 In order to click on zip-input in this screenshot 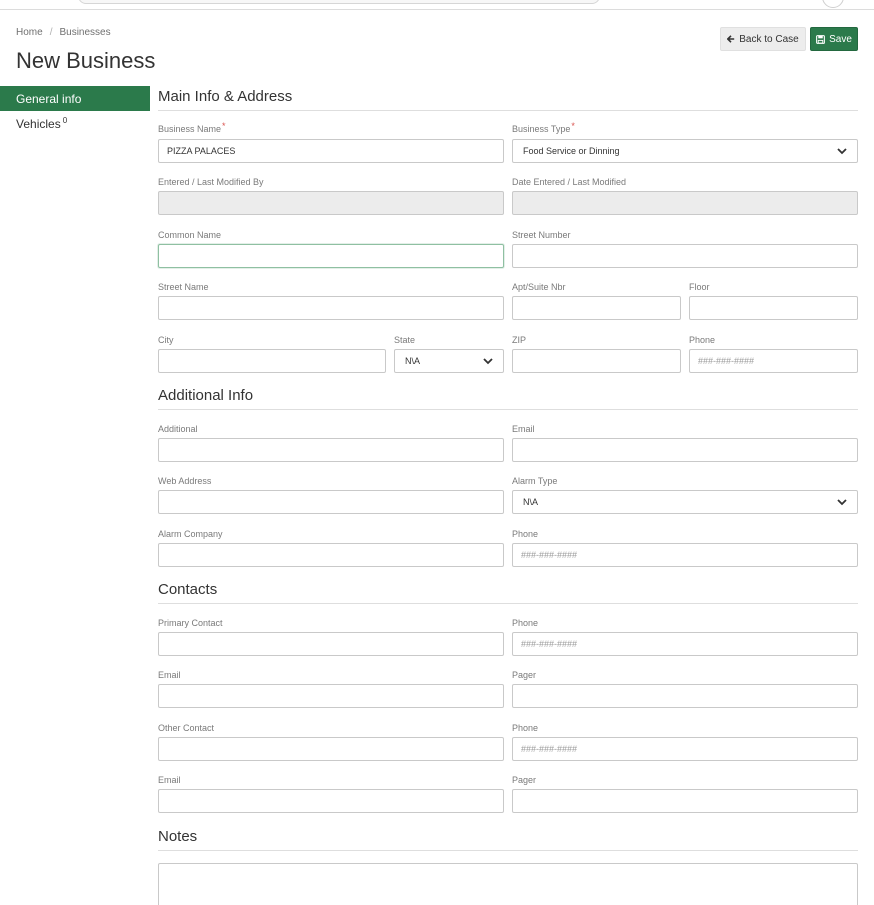, I will do `click(596, 361)`.